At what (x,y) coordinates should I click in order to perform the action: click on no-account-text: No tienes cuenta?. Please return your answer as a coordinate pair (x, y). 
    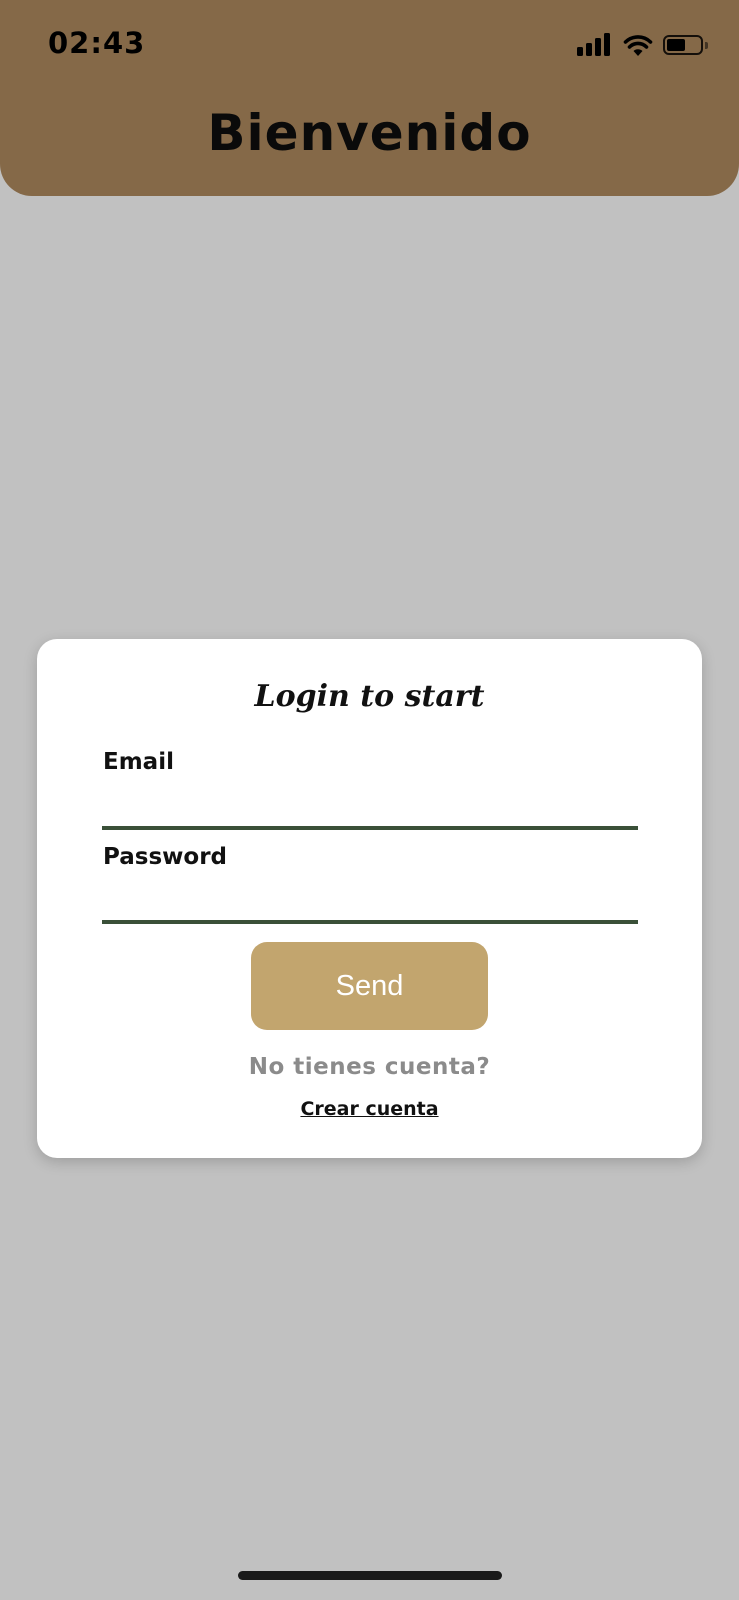
    Looking at the image, I should click on (369, 1067).